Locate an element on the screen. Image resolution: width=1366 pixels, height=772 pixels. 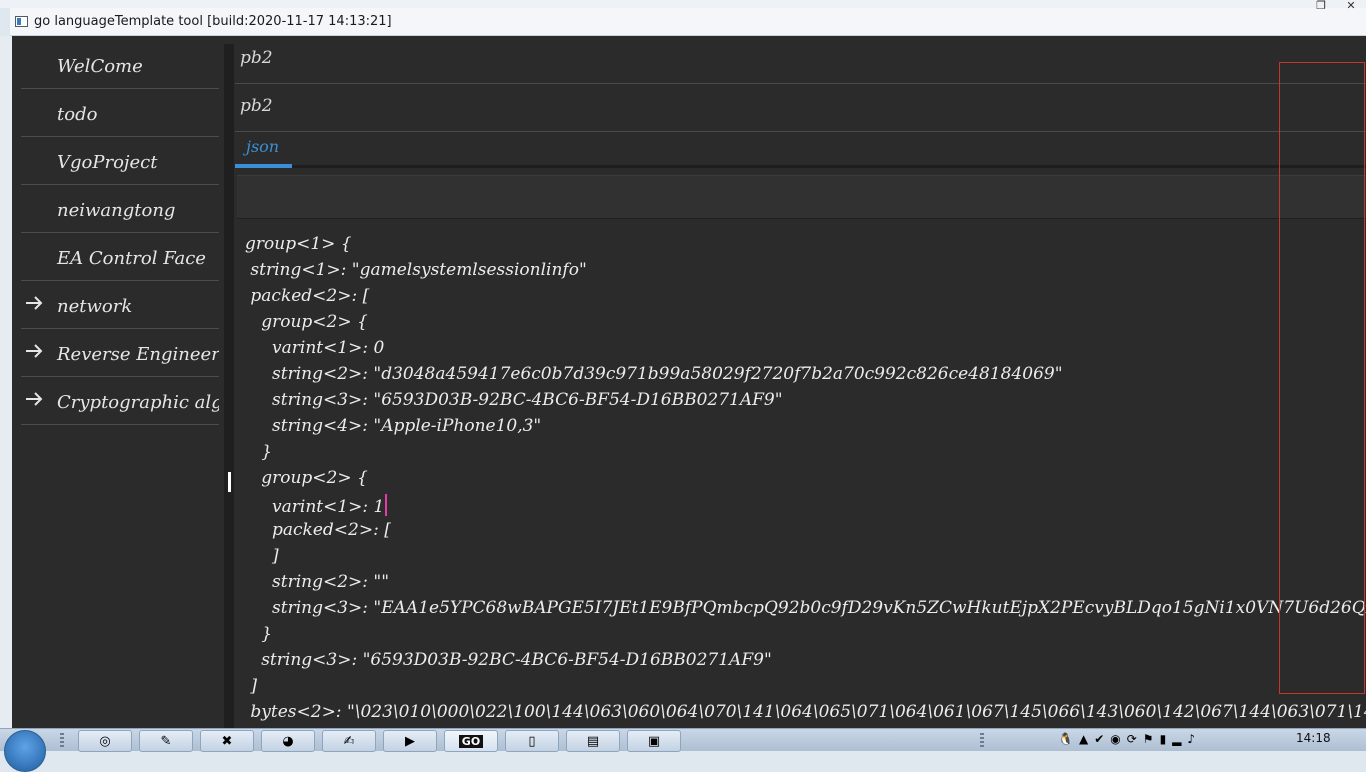
taskbar-window-button: ▣ is located at coordinates (654, 741).